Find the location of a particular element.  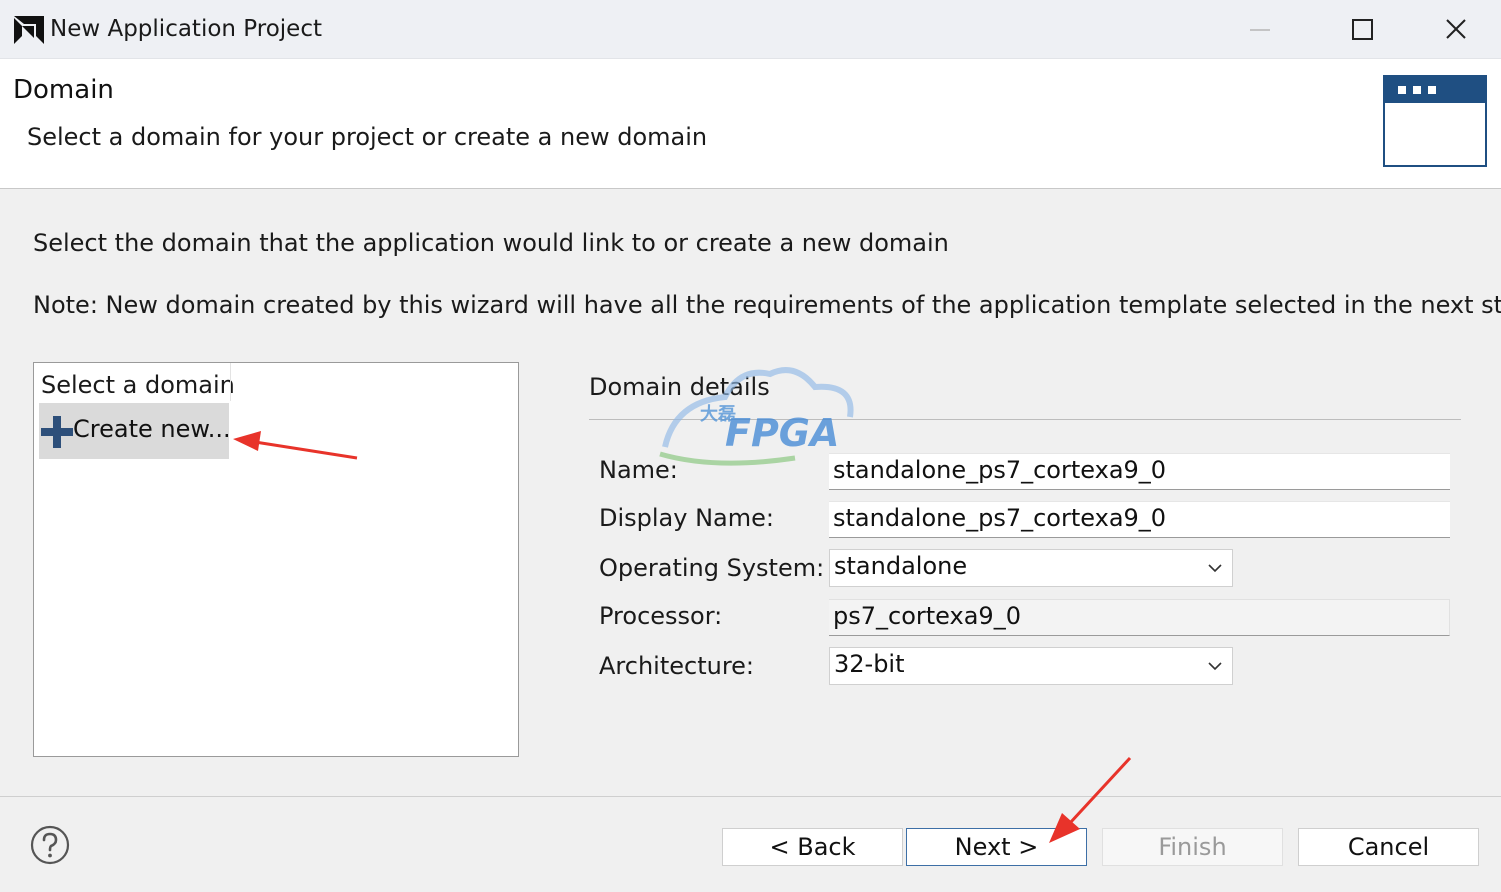

window-icon is located at coordinates (1435, 121).